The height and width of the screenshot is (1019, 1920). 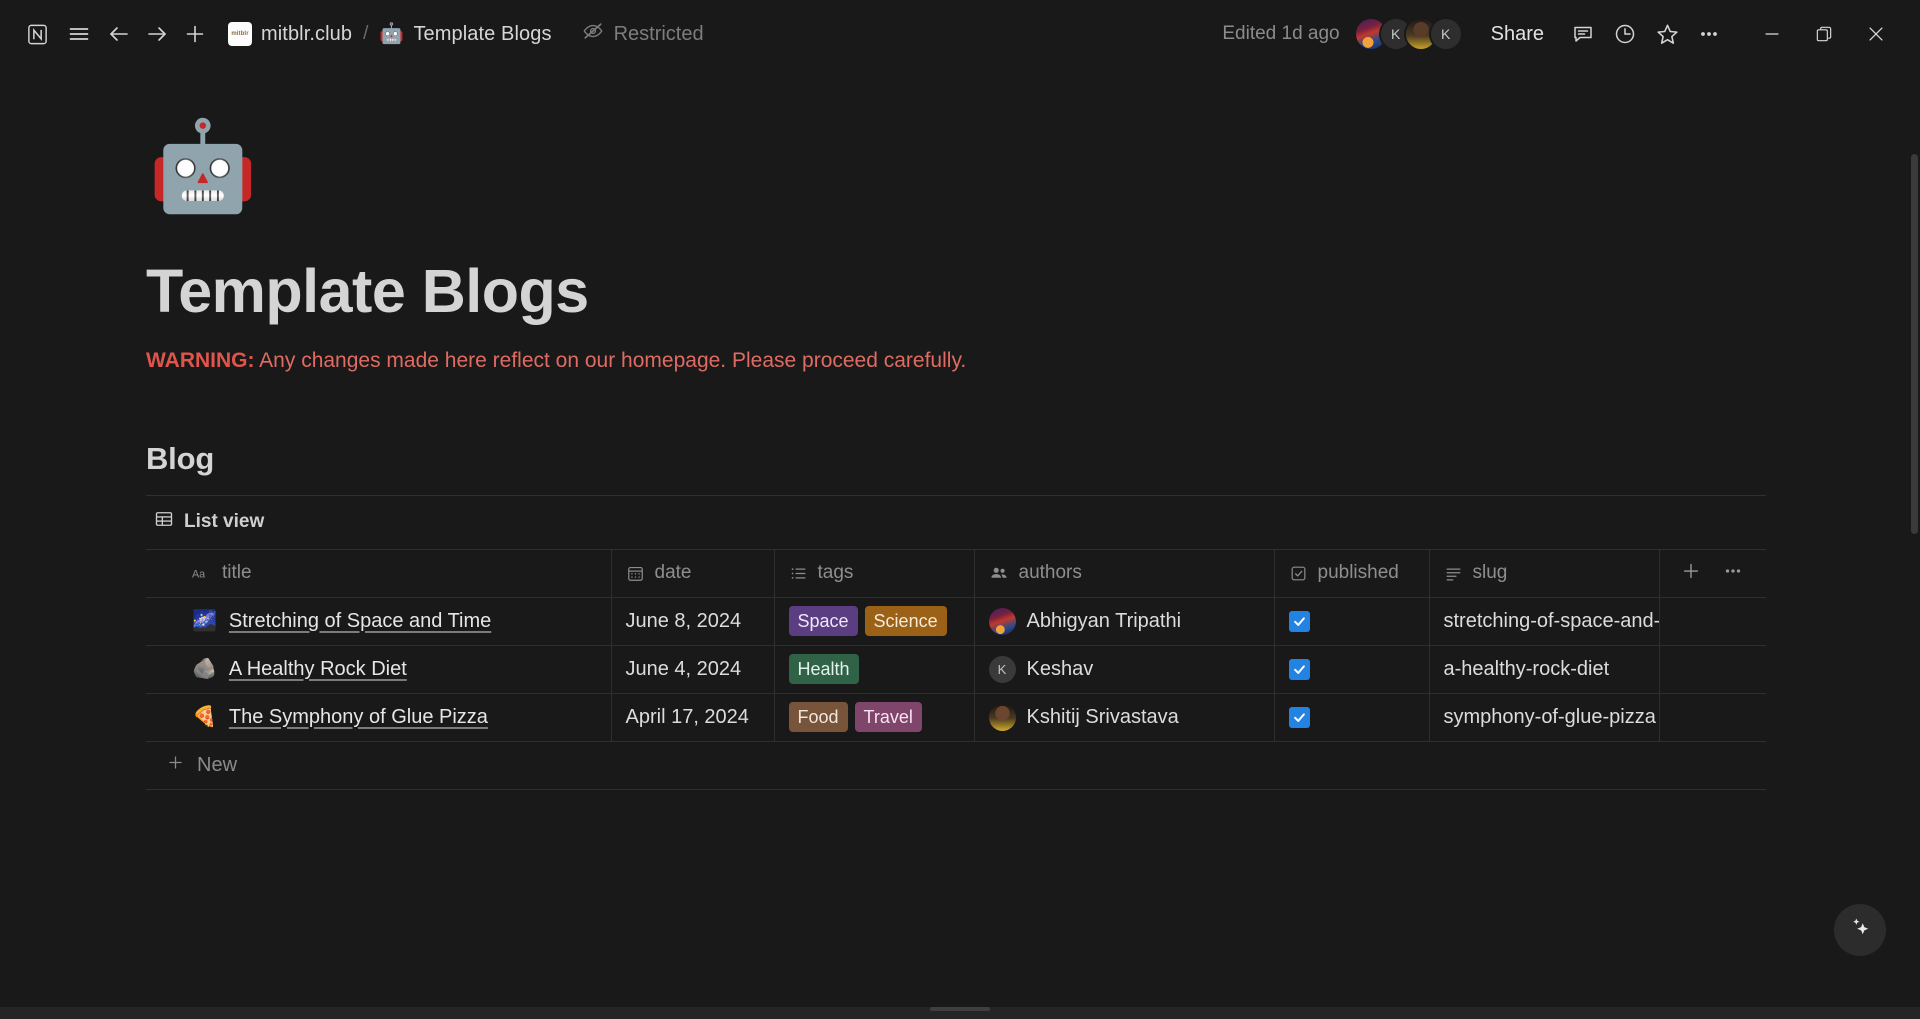 I want to click on comment-icon, so click(x=1583, y=34).